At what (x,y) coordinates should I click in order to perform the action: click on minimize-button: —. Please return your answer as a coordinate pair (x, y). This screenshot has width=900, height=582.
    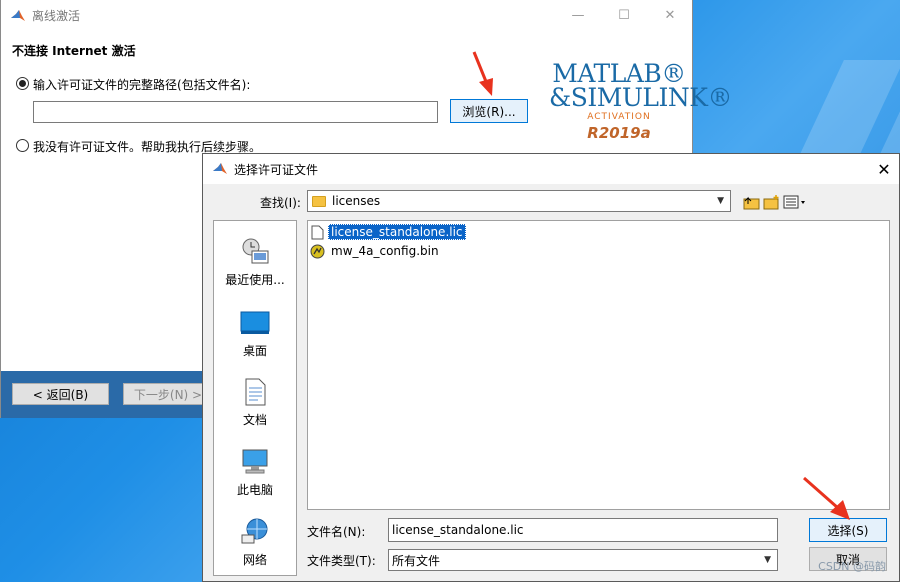
    Looking at the image, I should click on (578, 15).